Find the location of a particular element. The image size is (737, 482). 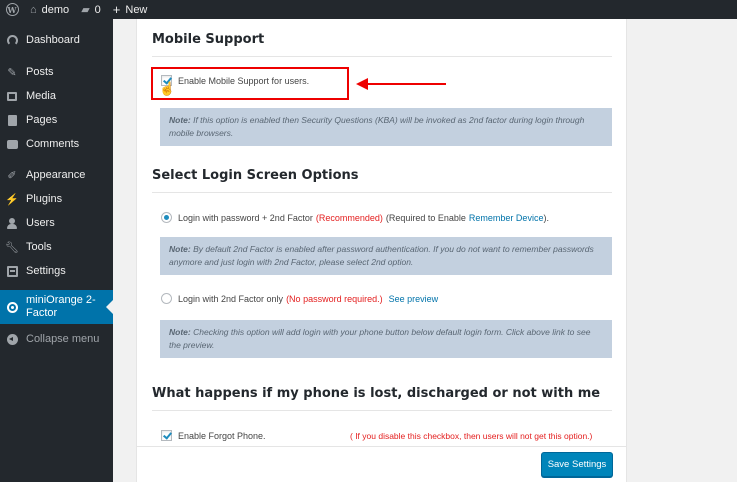

sidebar-item-label: Plugins is located at coordinates (44, 199).